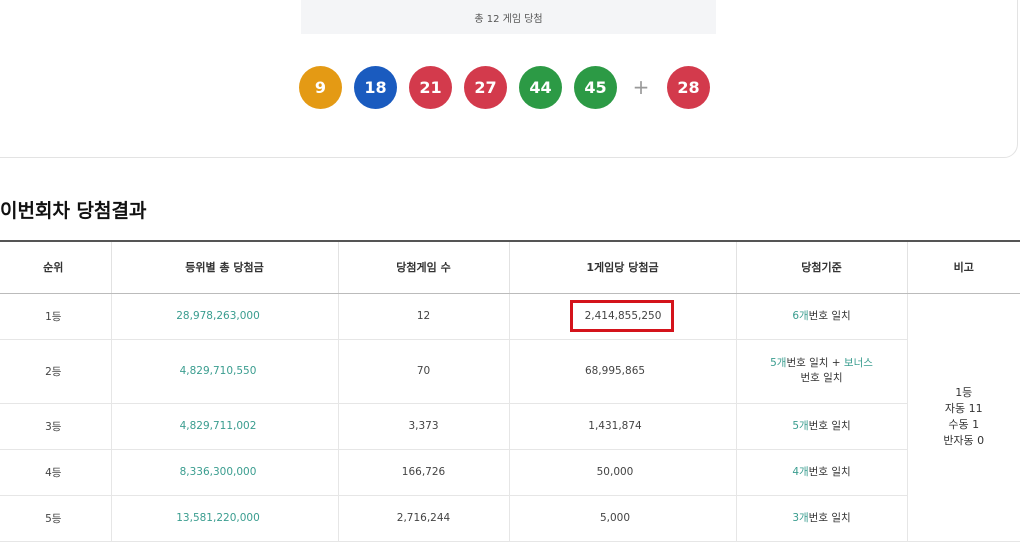 The height and width of the screenshot is (542, 1024). What do you see at coordinates (423, 371) in the screenshot?
I see `winner-count-cell: 70` at bounding box center [423, 371].